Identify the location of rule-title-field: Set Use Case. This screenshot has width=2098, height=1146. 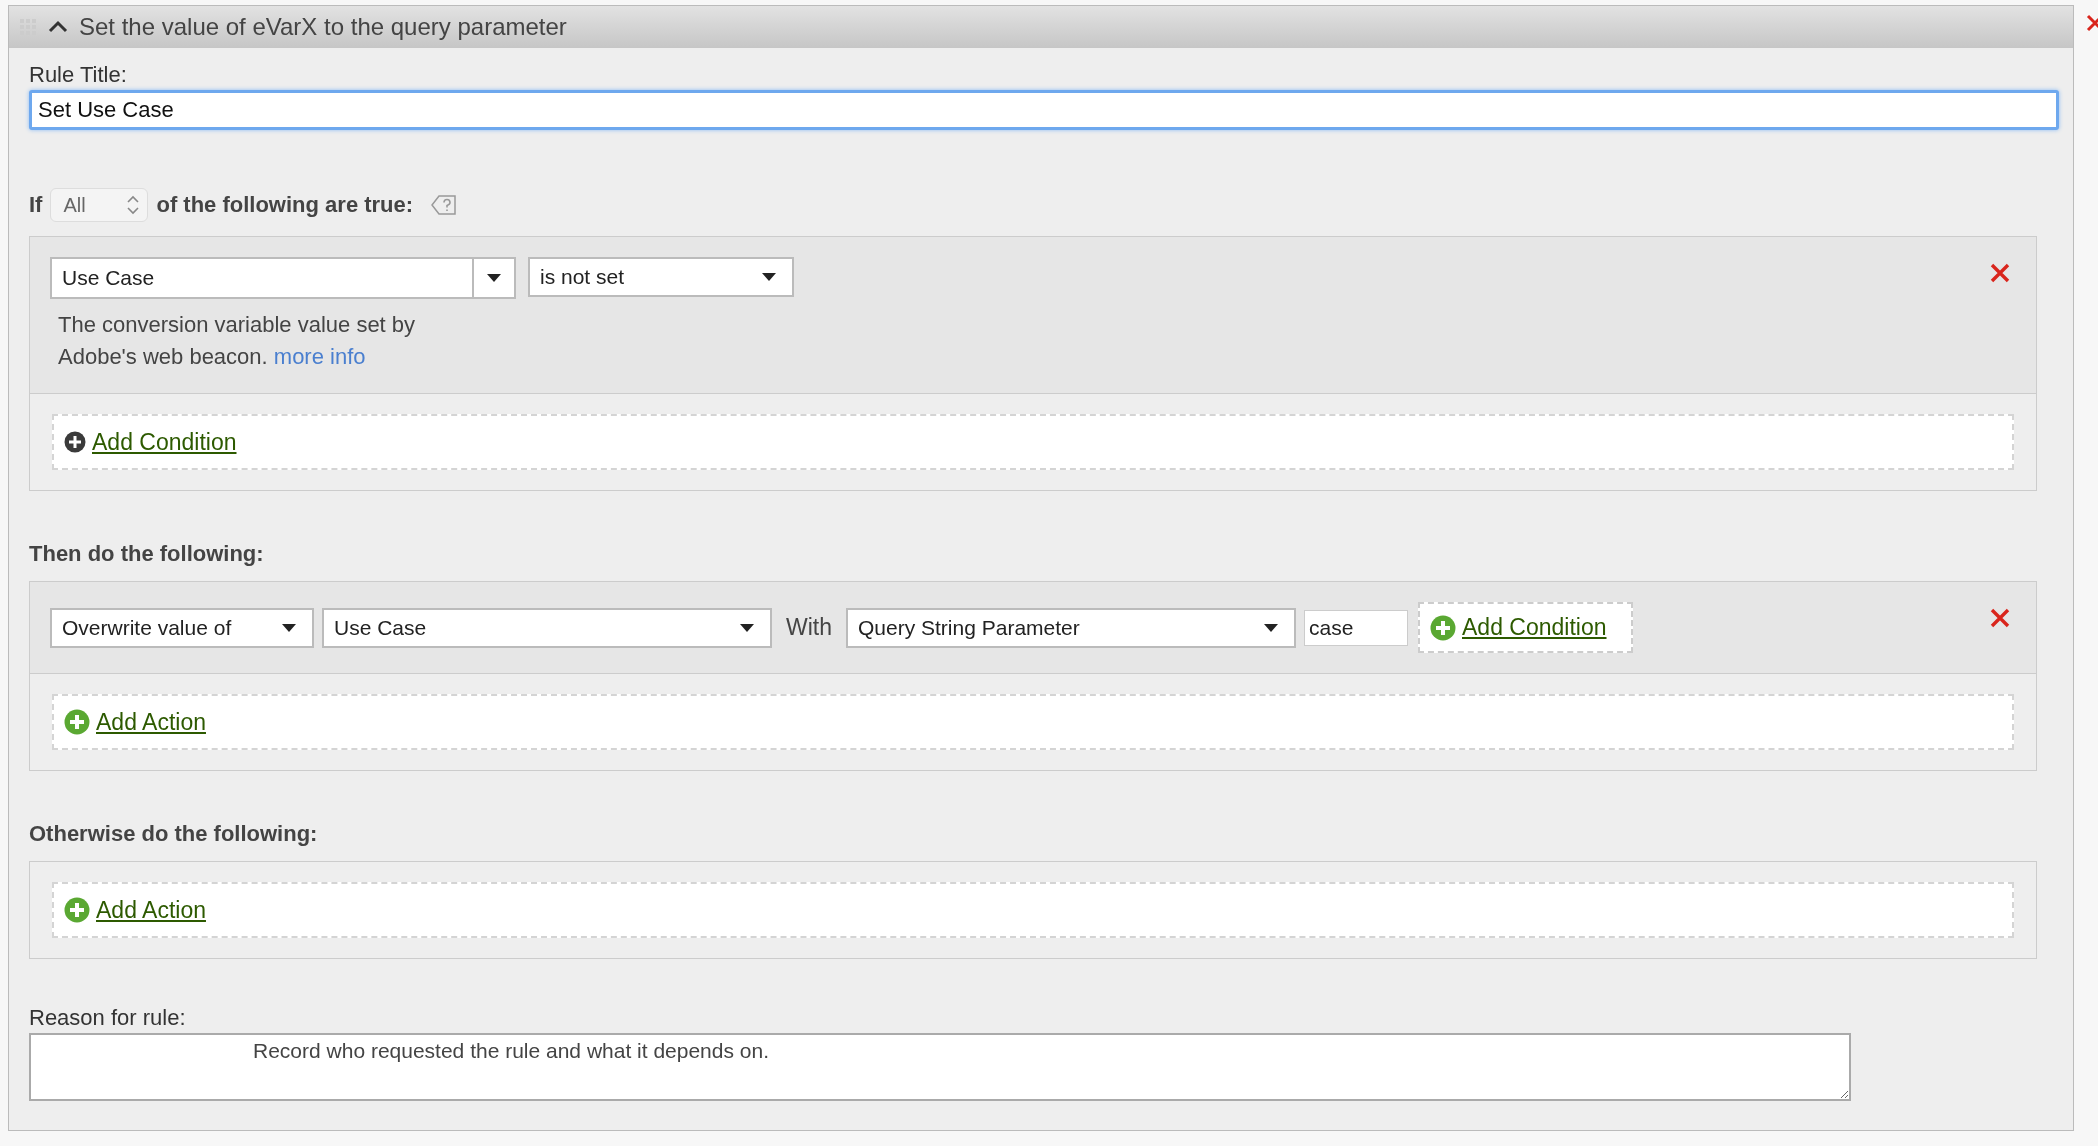
(1044, 110).